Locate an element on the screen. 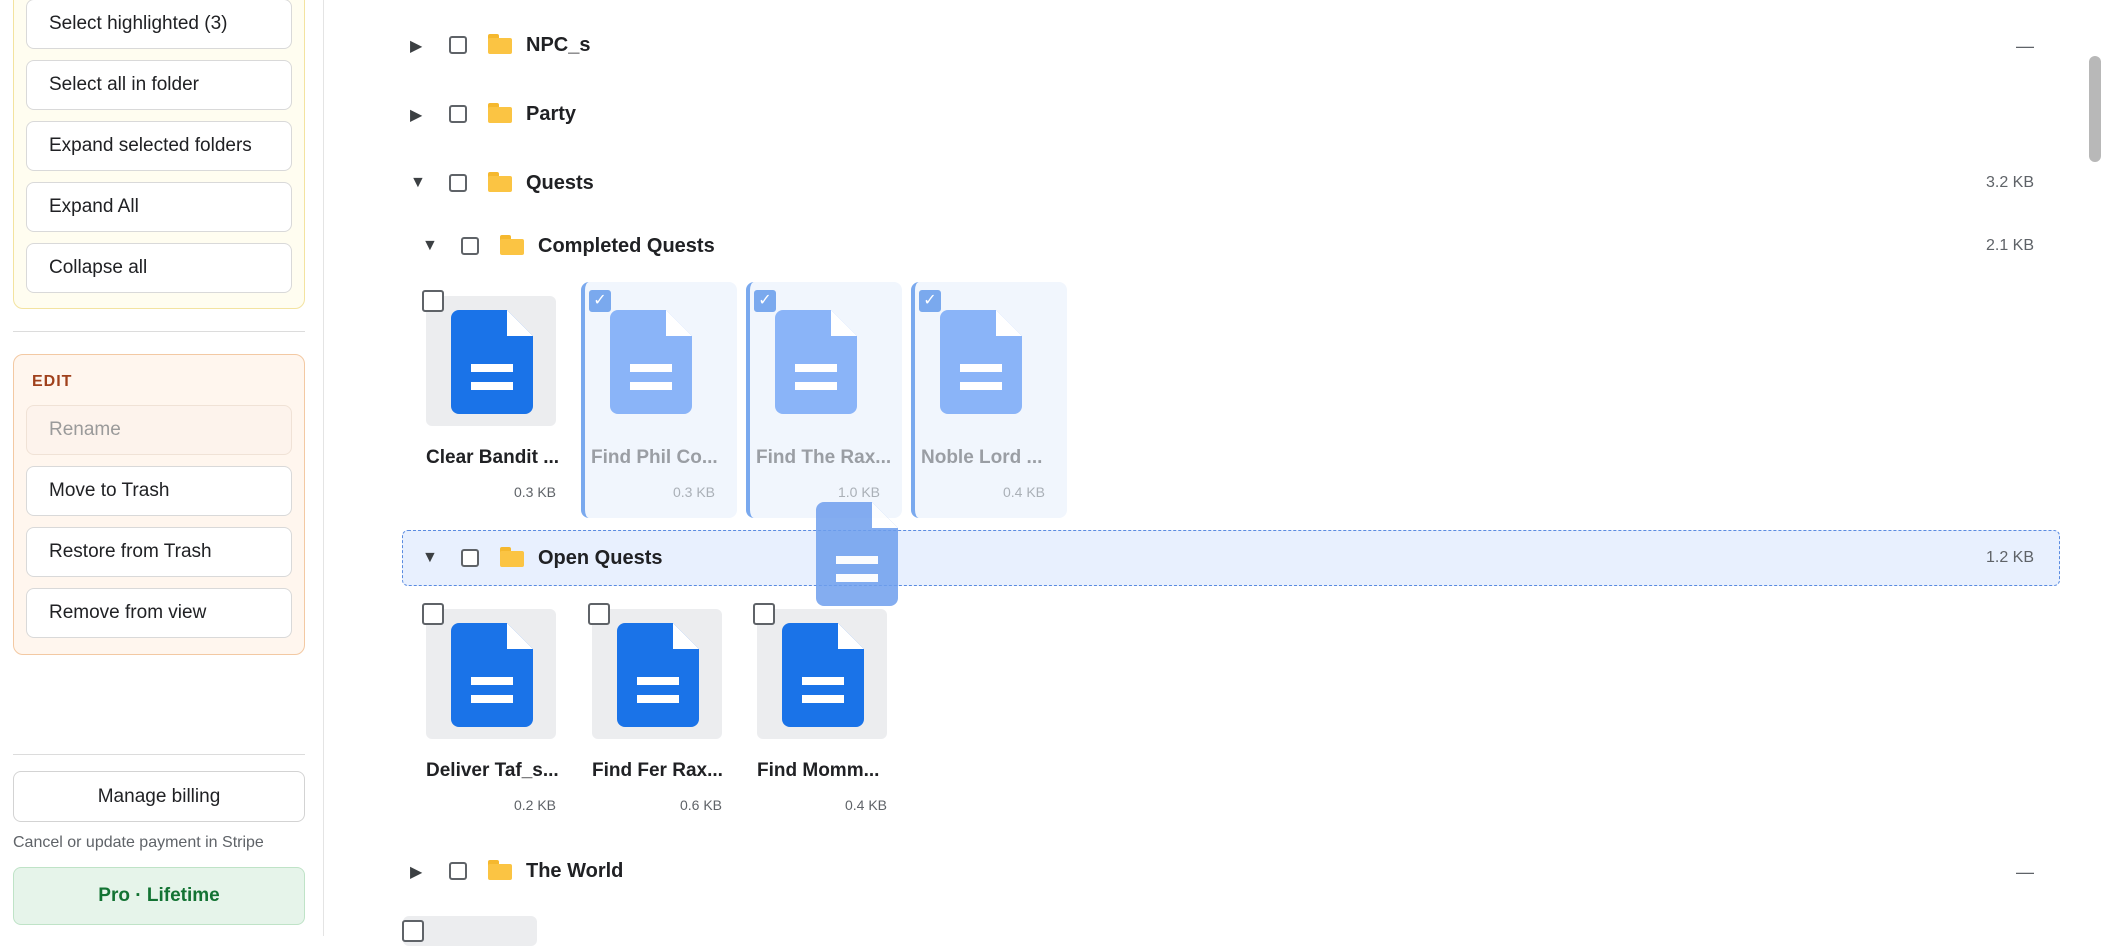  expand-selected-folders-button: Expand selected folders is located at coordinates (159, 146).